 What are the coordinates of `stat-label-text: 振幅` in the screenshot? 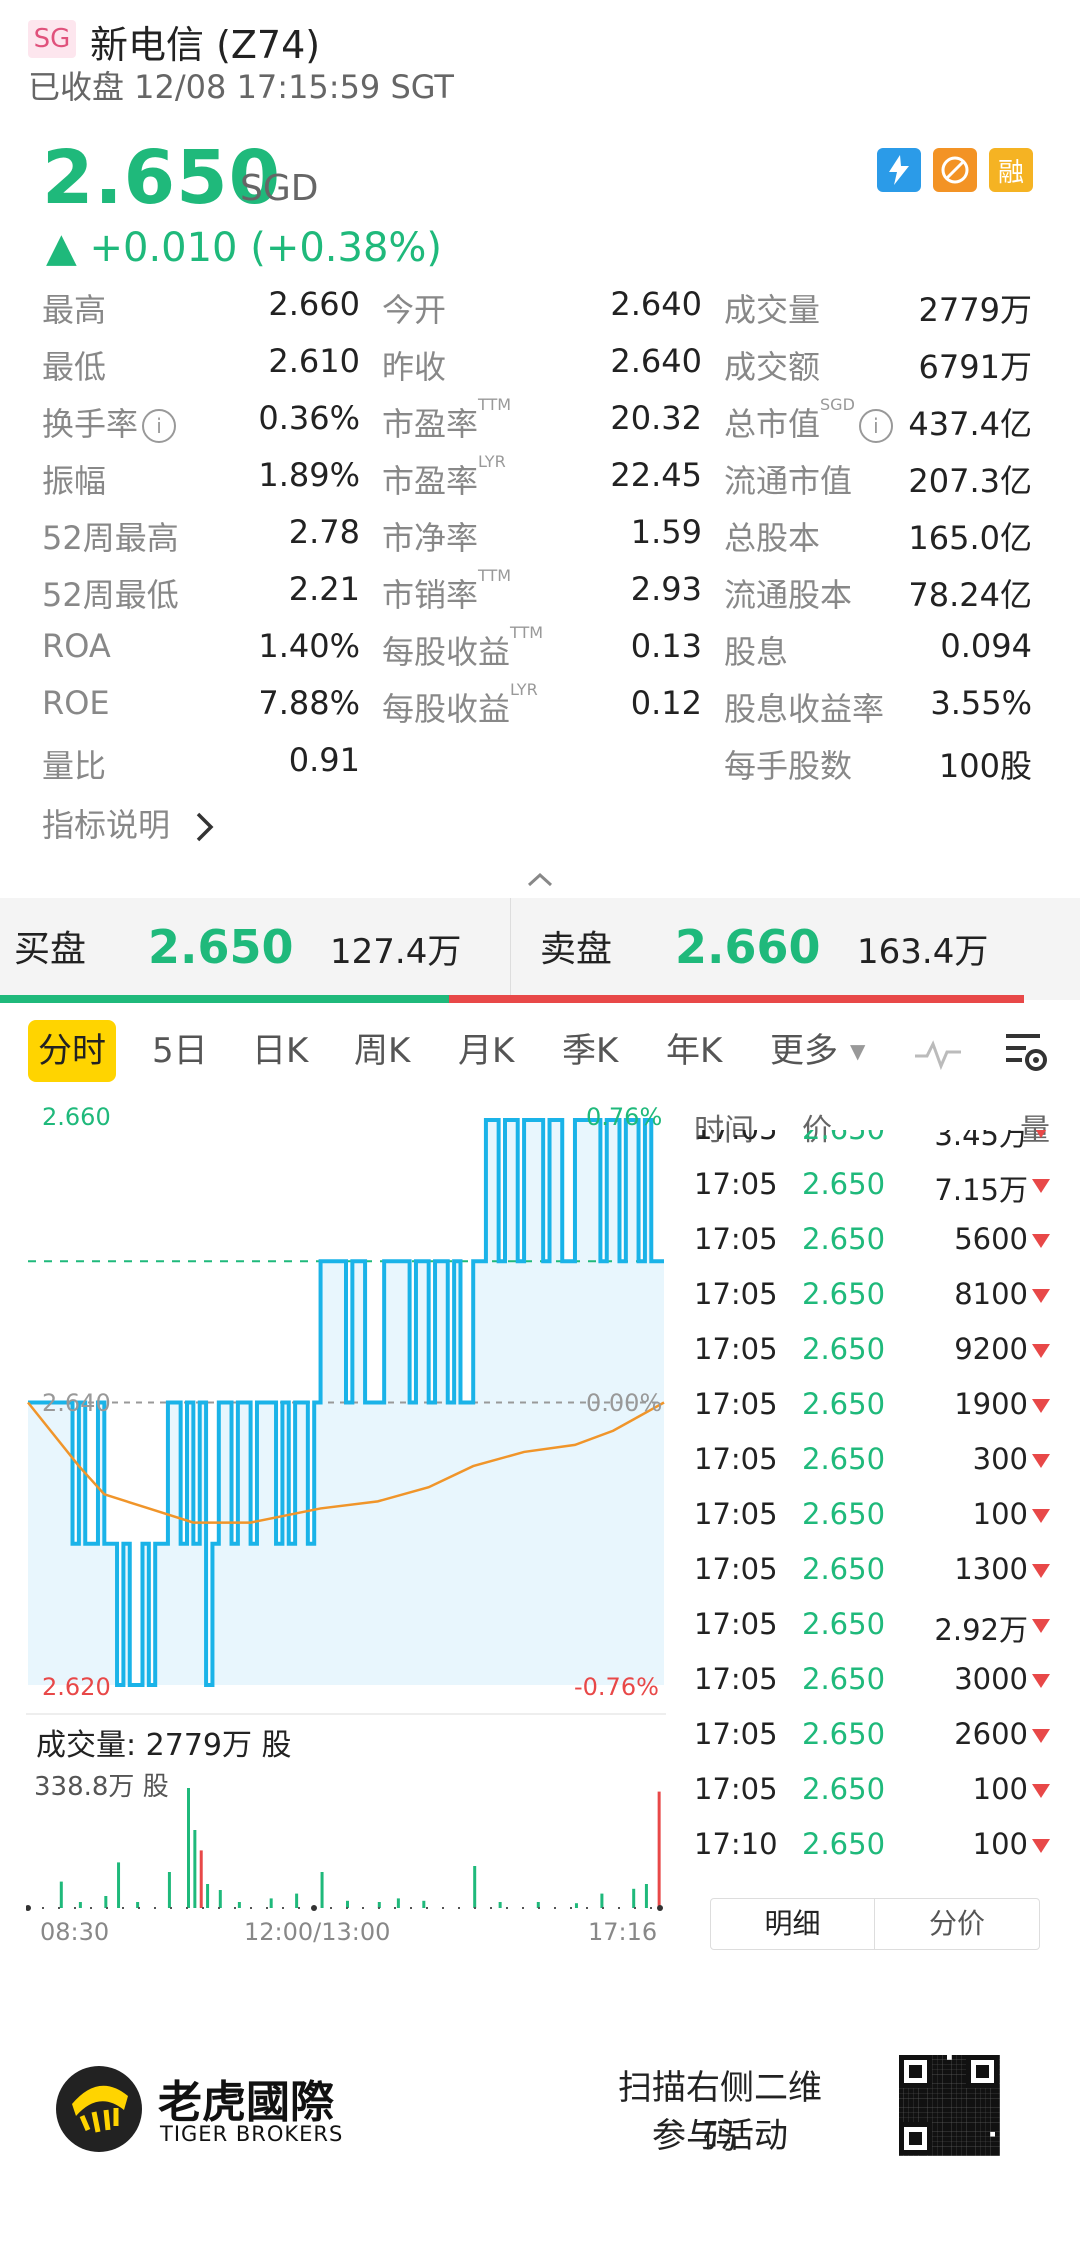 It's located at (74, 481).